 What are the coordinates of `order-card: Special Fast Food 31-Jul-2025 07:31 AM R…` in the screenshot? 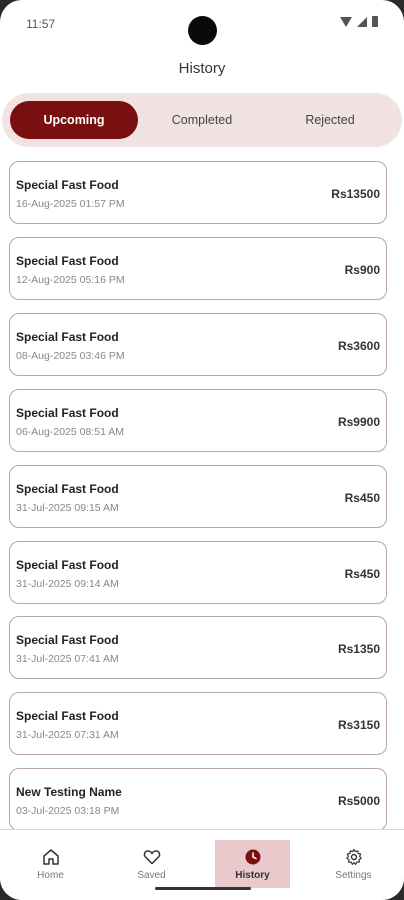 It's located at (198, 723).